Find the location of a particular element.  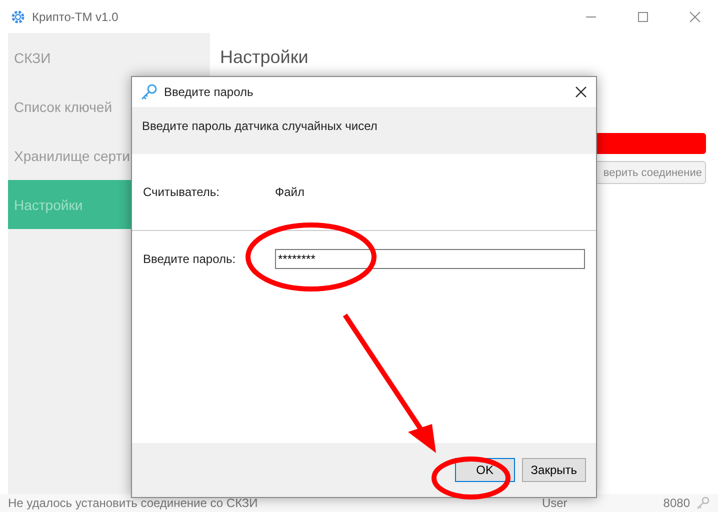

status-message: Не удалось установить соединение со СКЗИ is located at coordinates (133, 503).